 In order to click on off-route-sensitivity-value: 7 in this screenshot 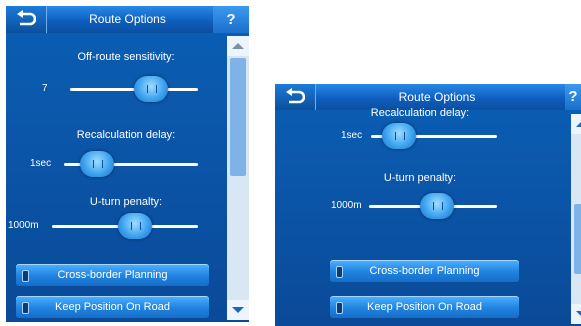, I will do `click(45, 88)`.